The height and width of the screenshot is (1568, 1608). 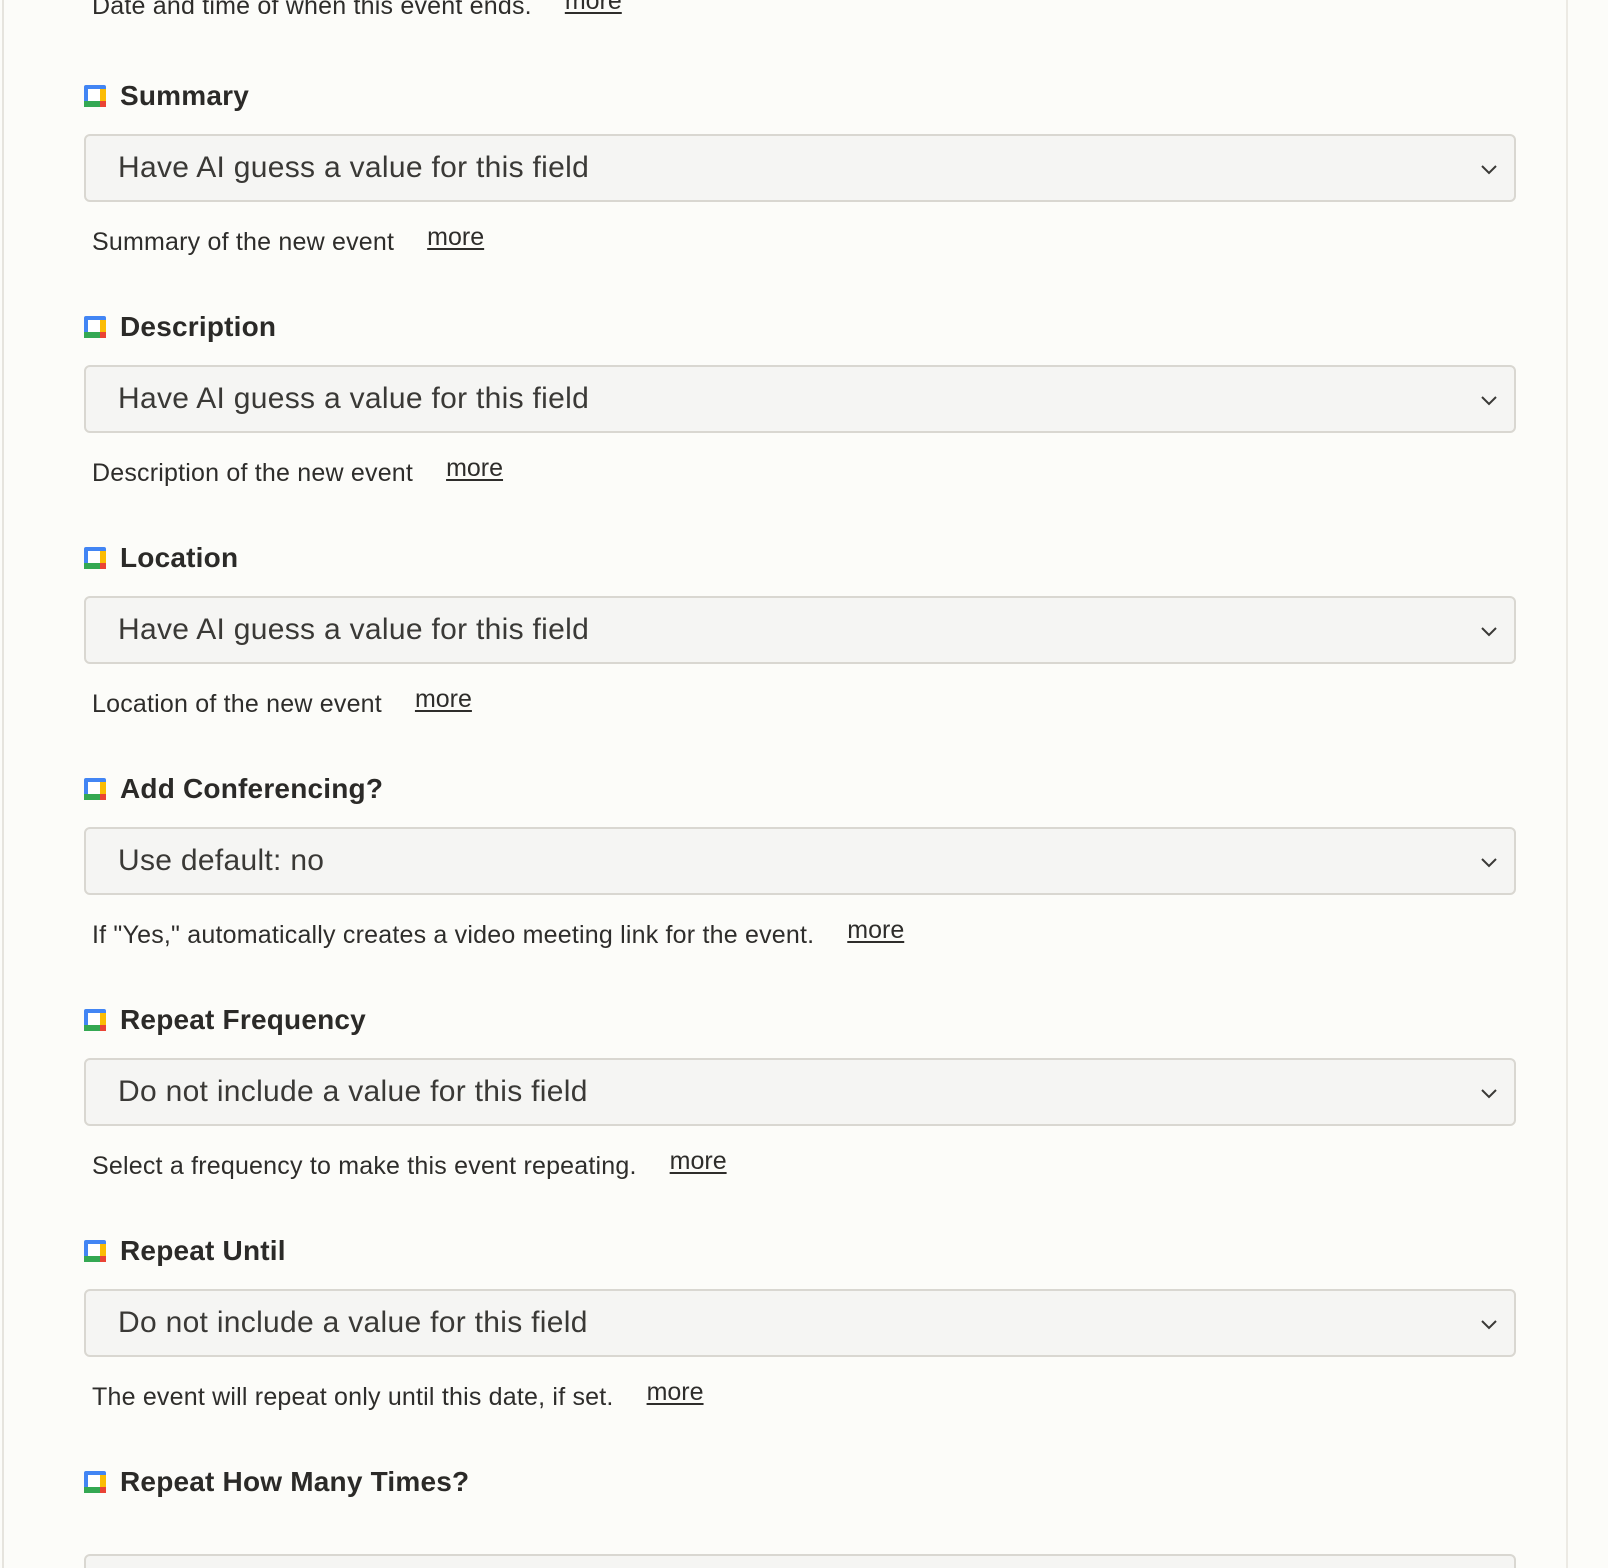 I want to click on summary-help-text: Summary of the new event, so click(x=243, y=241).